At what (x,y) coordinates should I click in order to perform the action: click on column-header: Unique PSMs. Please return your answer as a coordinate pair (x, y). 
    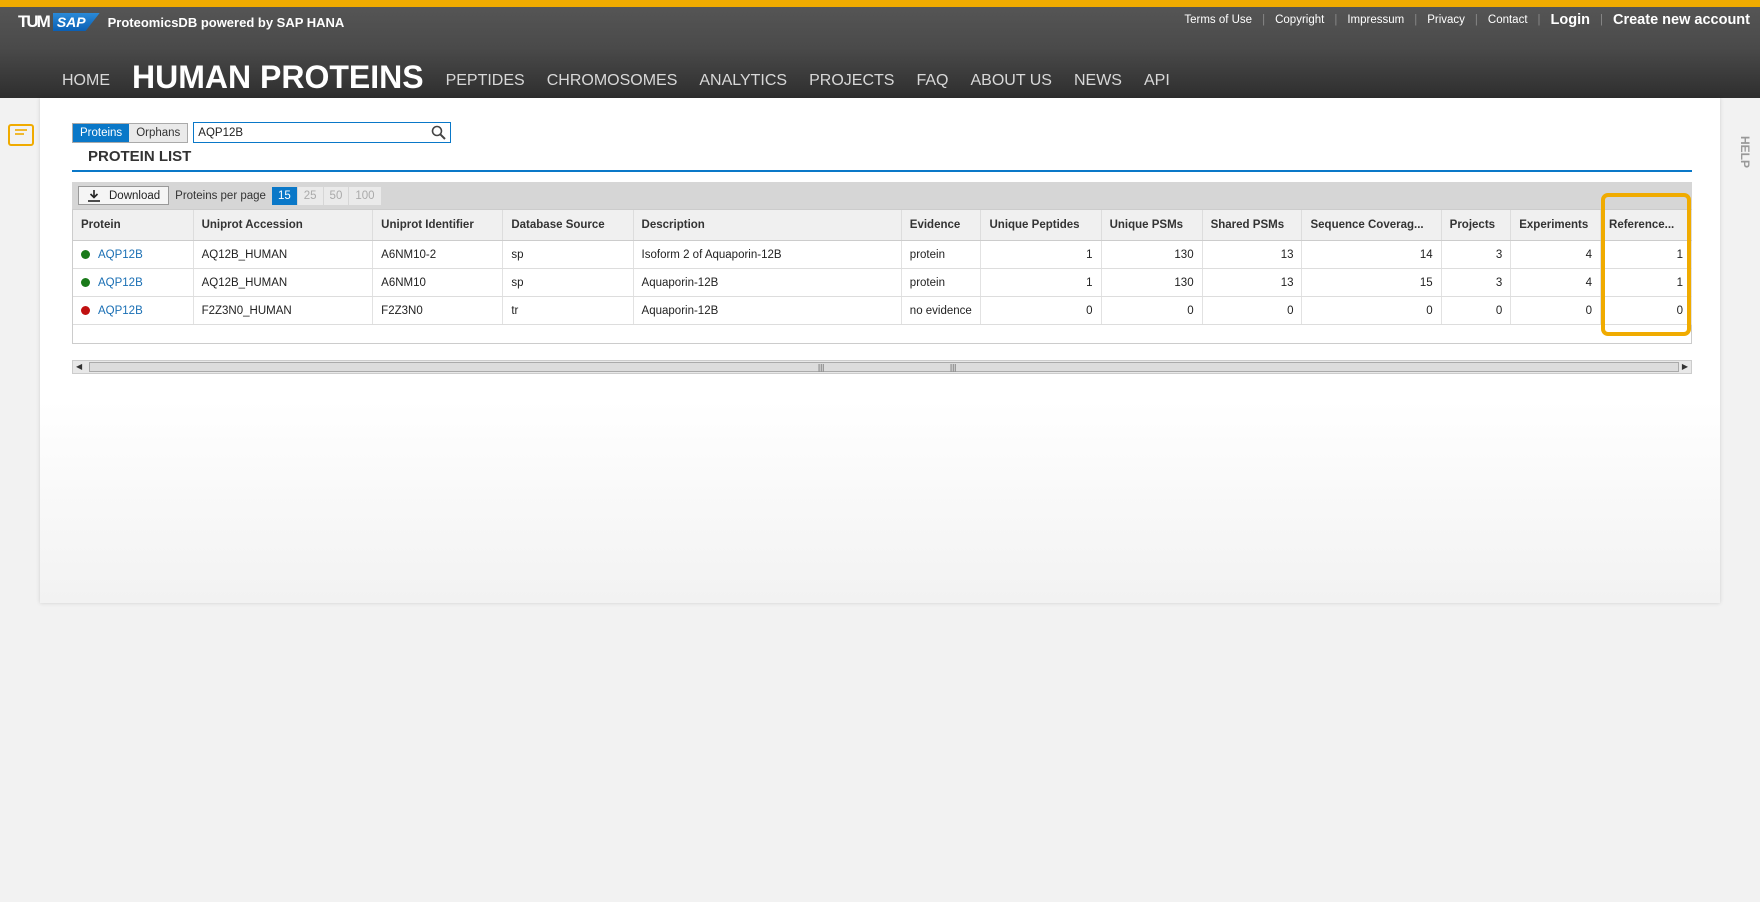
    Looking at the image, I should click on (1152, 225).